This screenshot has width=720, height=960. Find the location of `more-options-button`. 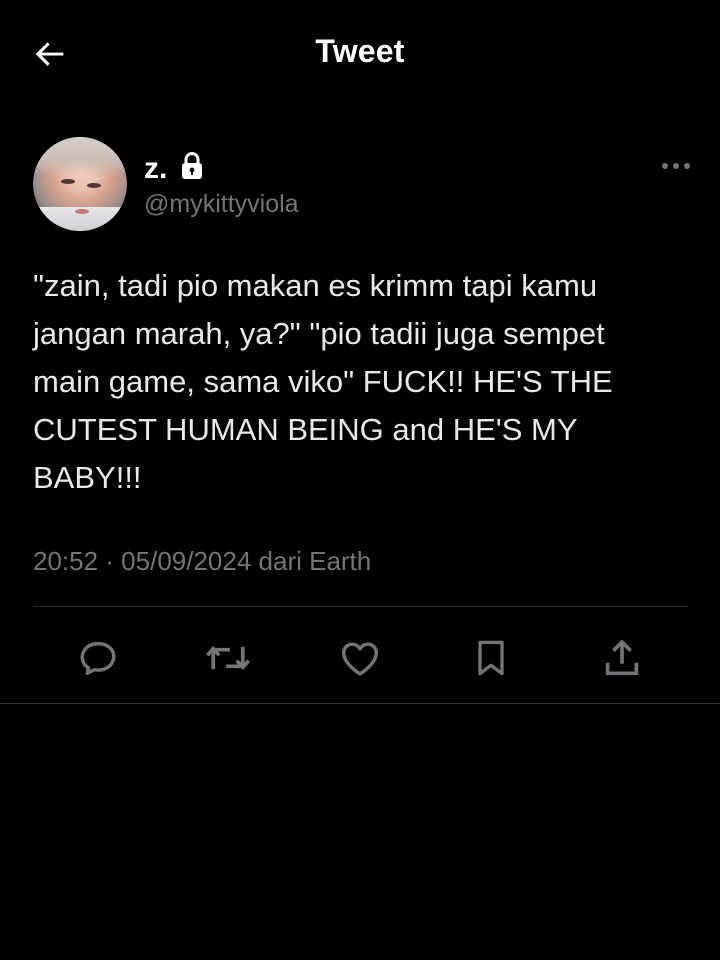

more-options-button is located at coordinates (676, 166).